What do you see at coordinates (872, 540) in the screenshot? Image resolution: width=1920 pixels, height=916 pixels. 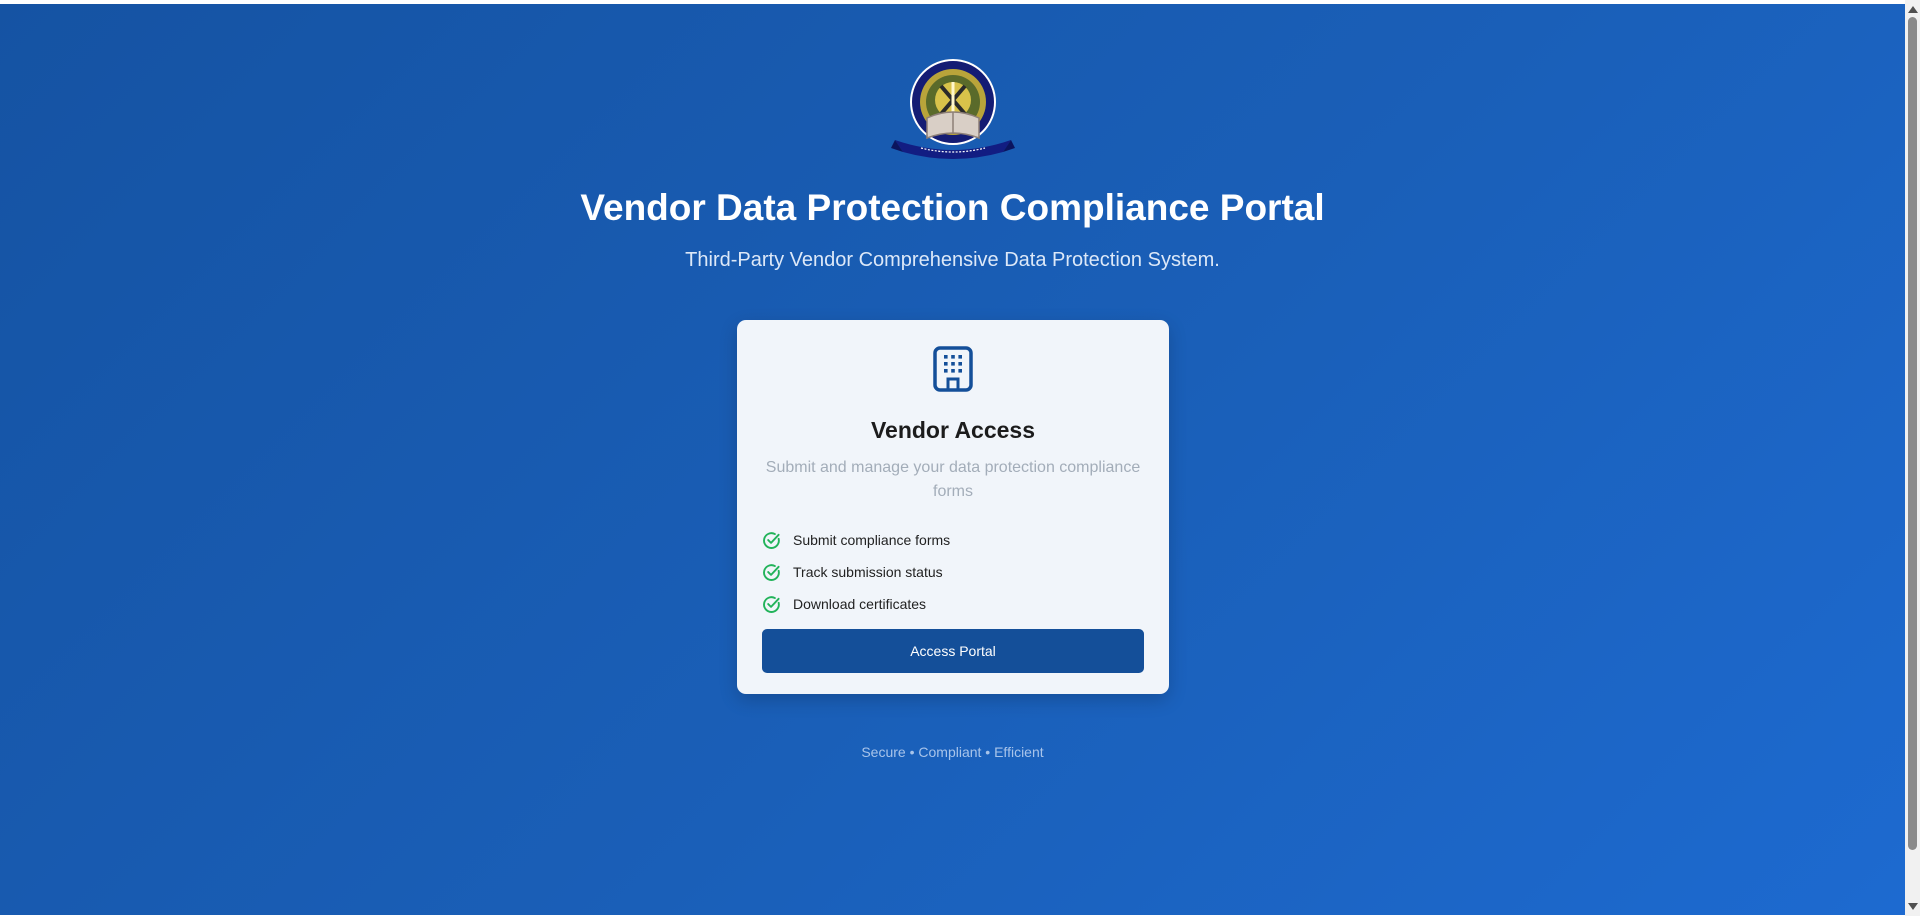 I see `feature-label: Submit compliance forms` at bounding box center [872, 540].